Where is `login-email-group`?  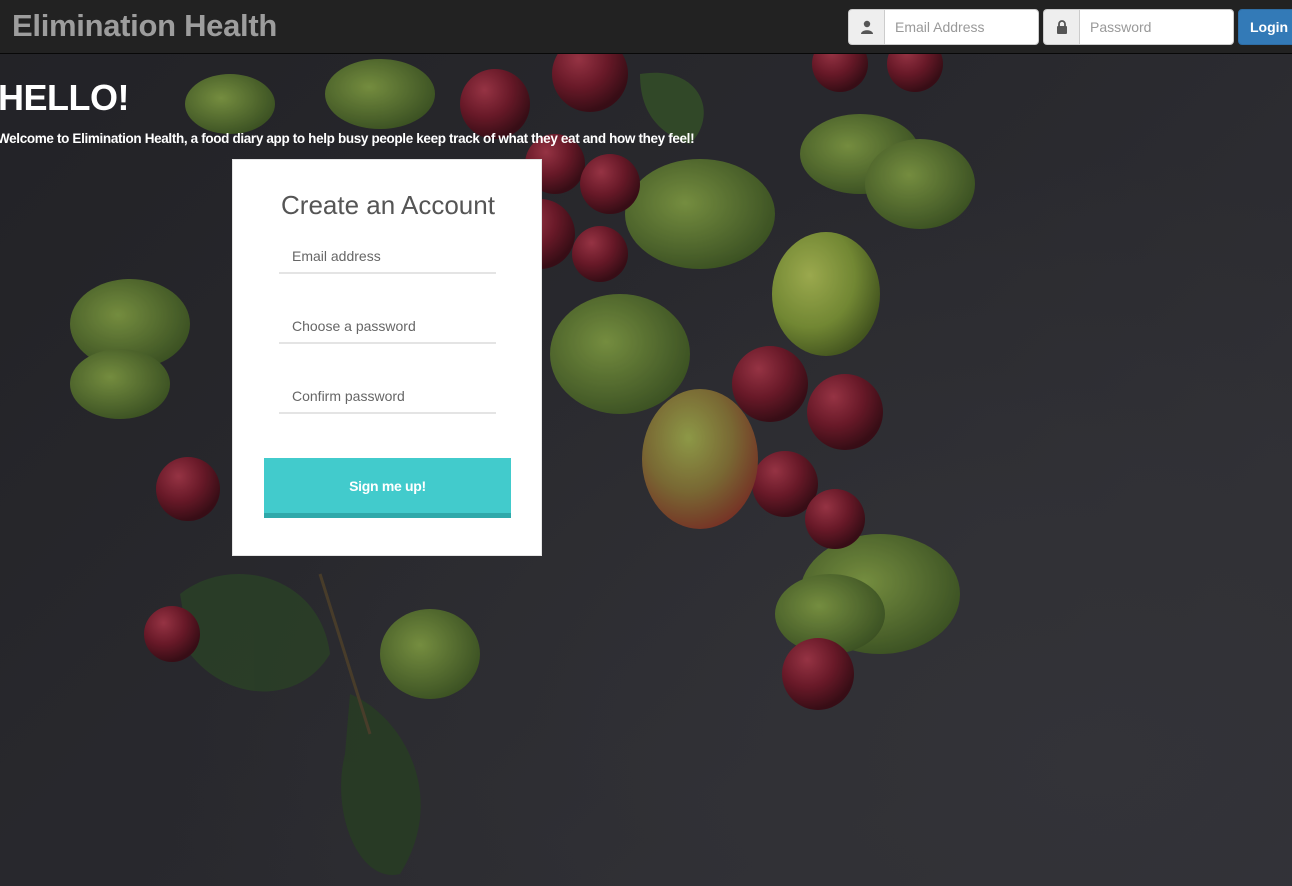
login-email-group is located at coordinates (943, 27).